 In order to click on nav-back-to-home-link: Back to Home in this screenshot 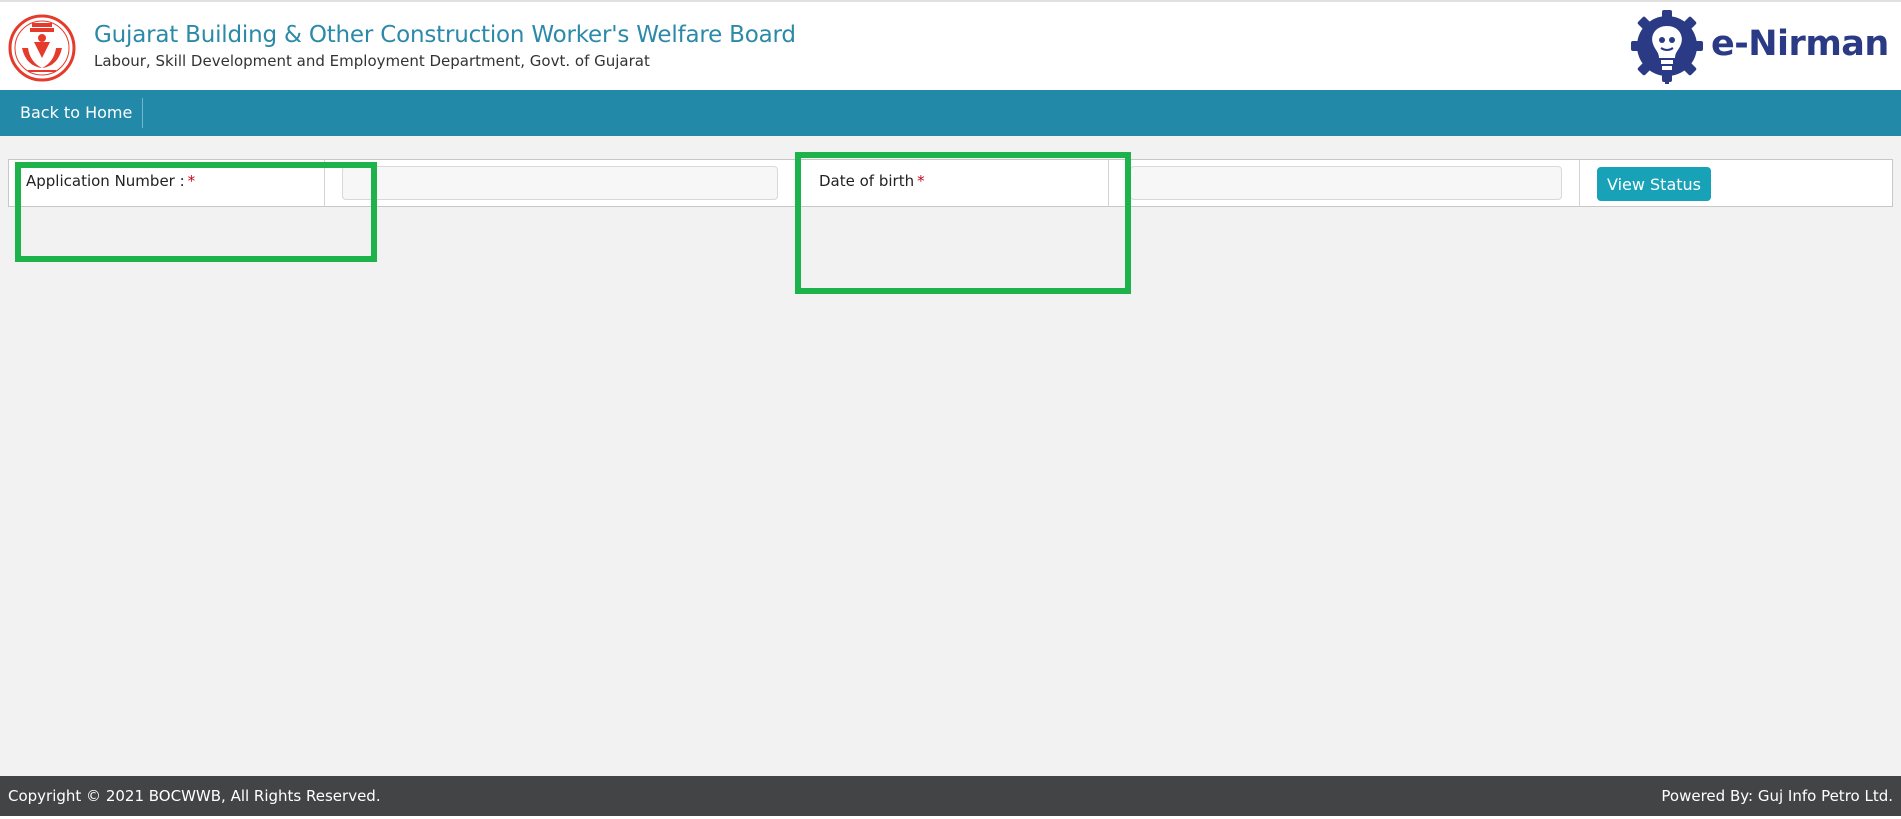, I will do `click(77, 113)`.